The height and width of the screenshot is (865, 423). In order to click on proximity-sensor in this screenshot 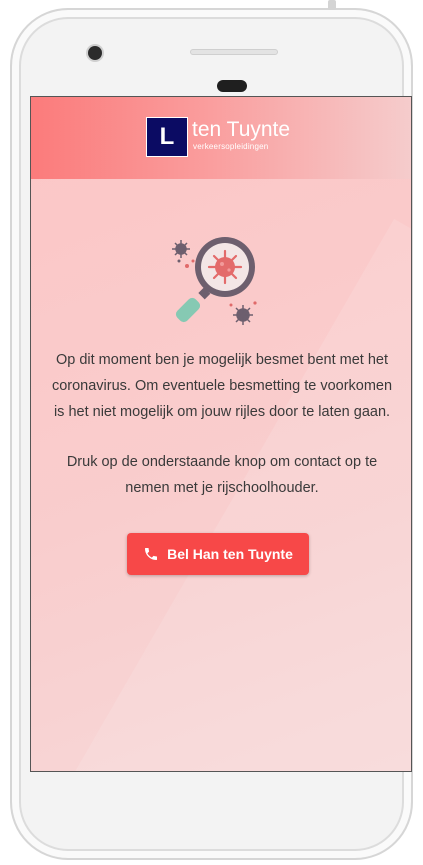, I will do `click(232, 86)`.